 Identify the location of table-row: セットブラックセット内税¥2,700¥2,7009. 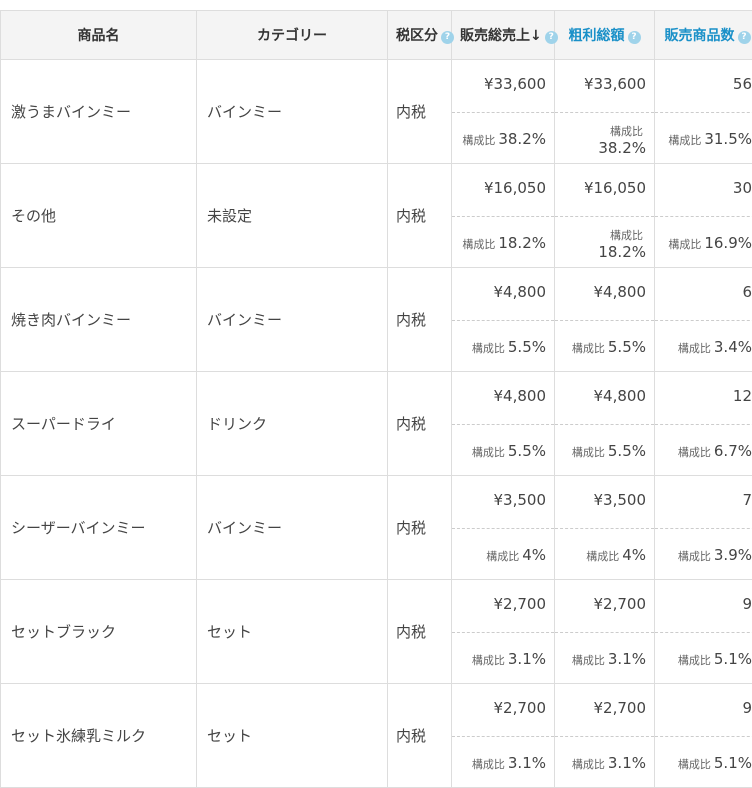
(376, 606).